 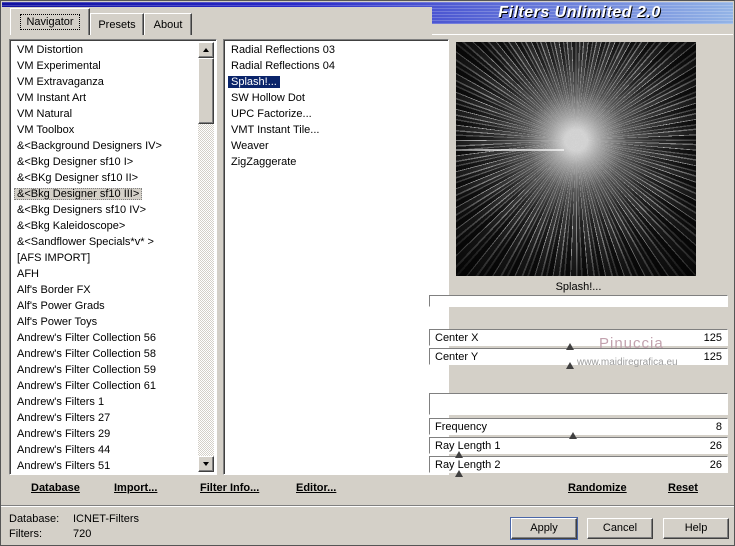 What do you see at coordinates (104, 98) in the screenshot?
I see `navigator-list-item: VM Instant Art` at bounding box center [104, 98].